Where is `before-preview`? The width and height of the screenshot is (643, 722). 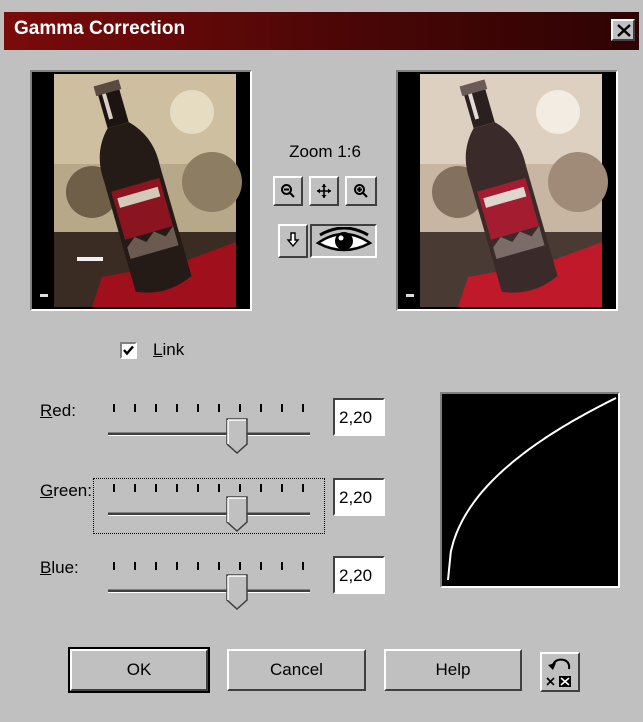 before-preview is located at coordinates (141, 190).